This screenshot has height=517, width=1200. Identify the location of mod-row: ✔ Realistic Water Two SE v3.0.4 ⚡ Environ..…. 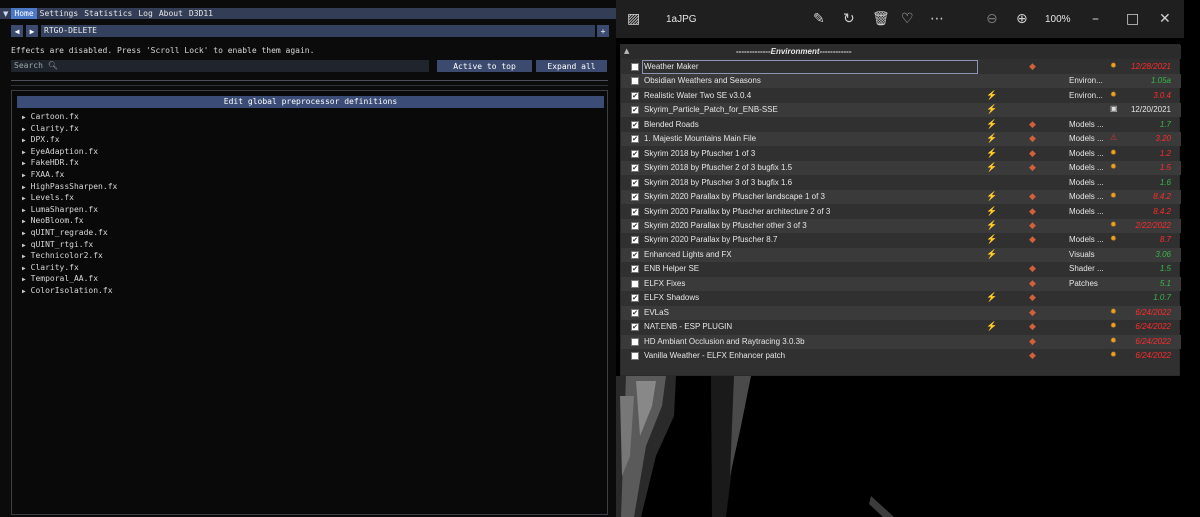
(901, 96).